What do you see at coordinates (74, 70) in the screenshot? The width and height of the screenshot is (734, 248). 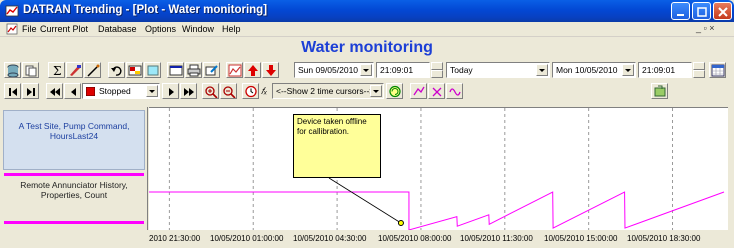 I see `colour-pen-icon` at bounding box center [74, 70].